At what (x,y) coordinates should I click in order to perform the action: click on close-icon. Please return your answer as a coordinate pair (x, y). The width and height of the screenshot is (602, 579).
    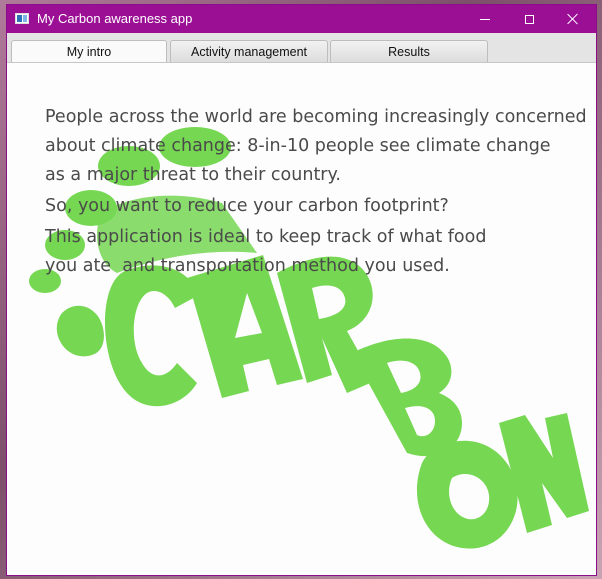
    Looking at the image, I should click on (573, 19).